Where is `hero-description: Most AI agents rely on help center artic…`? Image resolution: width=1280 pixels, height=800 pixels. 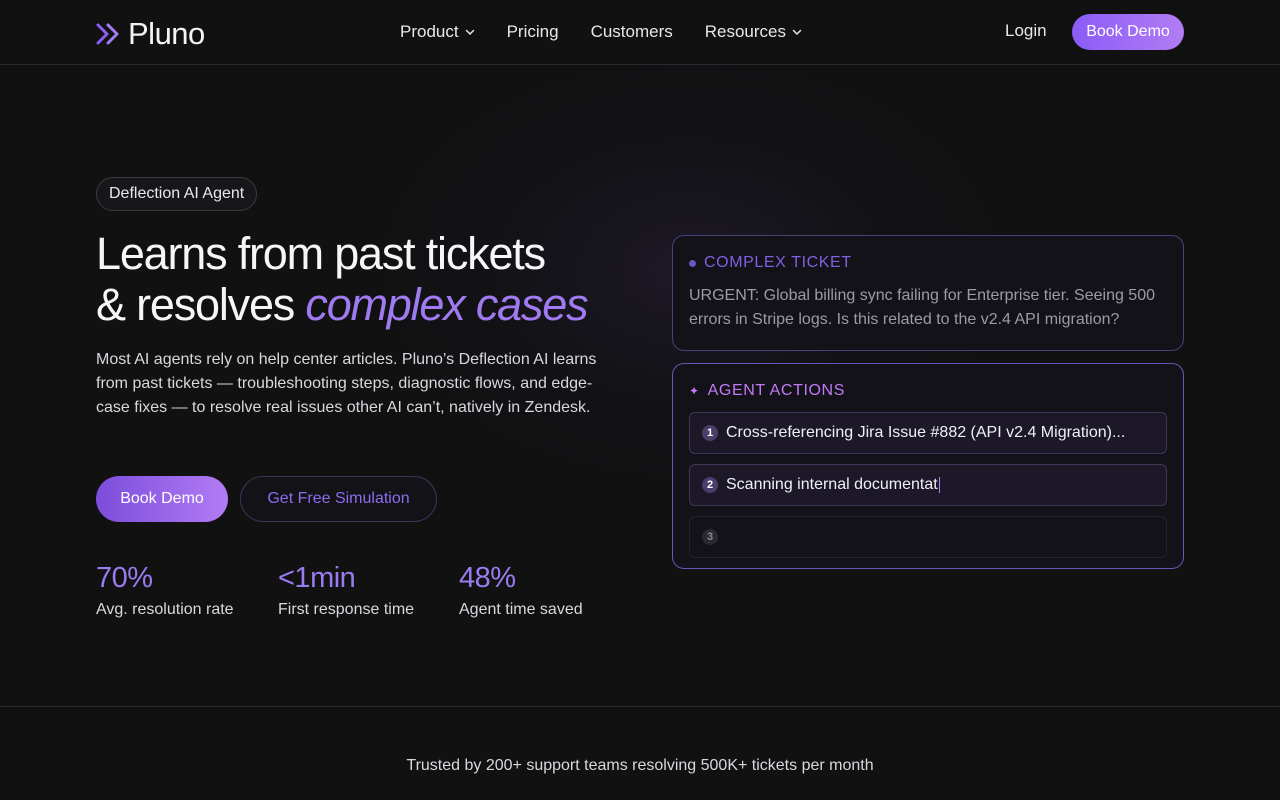
hero-description: Most AI agents rely on help center artic… is located at coordinates (346, 383).